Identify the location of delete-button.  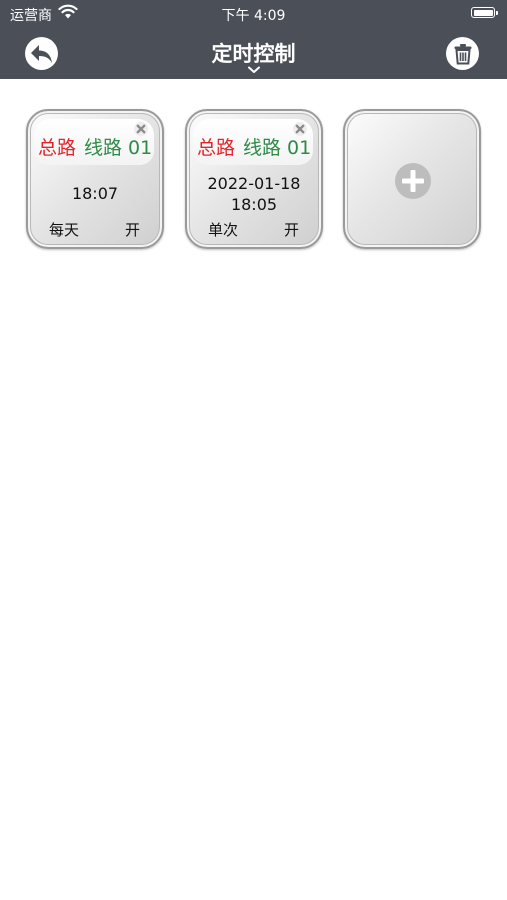
(462, 53).